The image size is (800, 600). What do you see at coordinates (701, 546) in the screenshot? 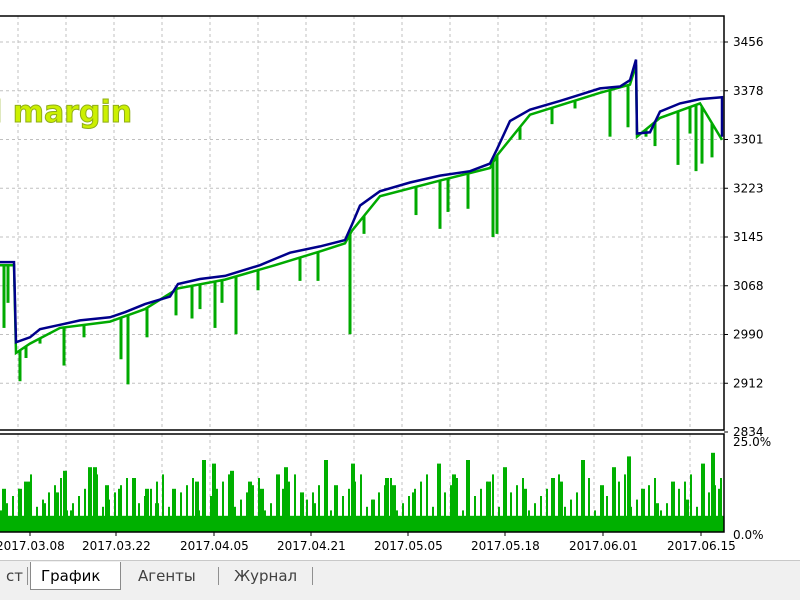
I see `x-tick-label: 2017.06.15` at bounding box center [701, 546].